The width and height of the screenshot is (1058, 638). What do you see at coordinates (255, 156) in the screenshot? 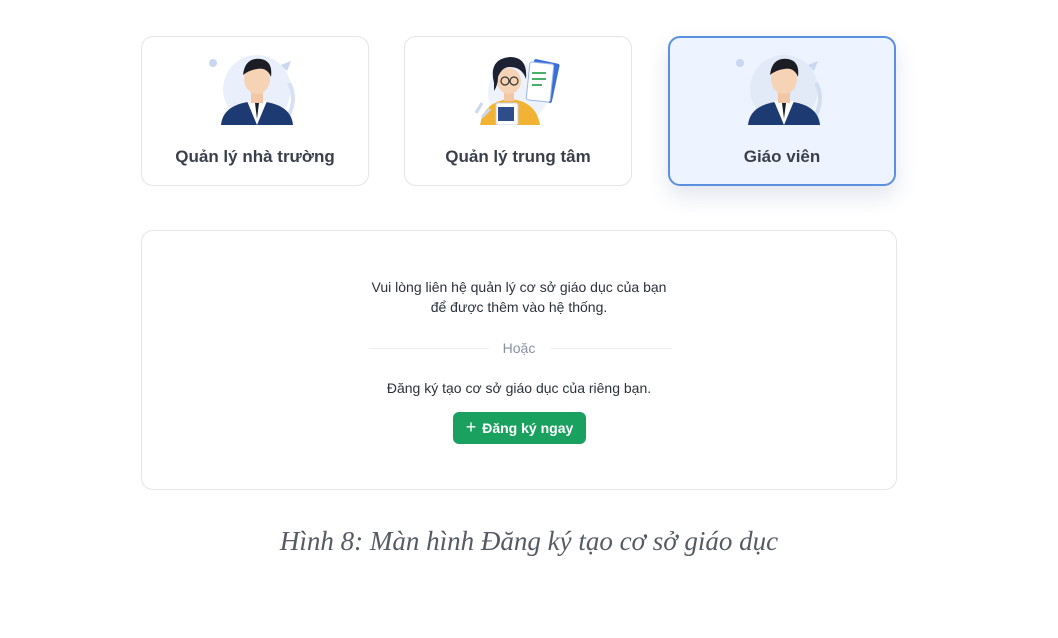
I see `role-card-label: Quản lý nhà trường` at bounding box center [255, 156].